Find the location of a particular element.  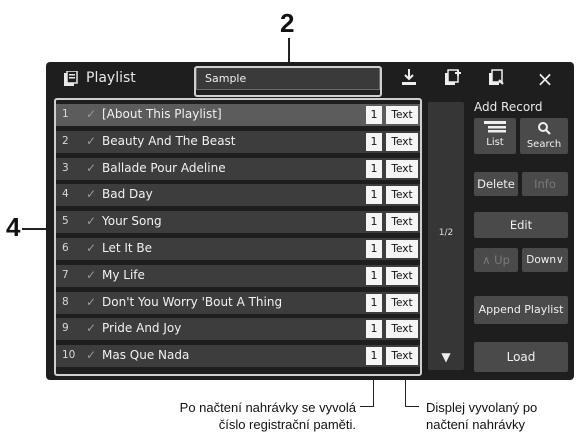

song-title: Beauty And The Beast is located at coordinates (169, 140).